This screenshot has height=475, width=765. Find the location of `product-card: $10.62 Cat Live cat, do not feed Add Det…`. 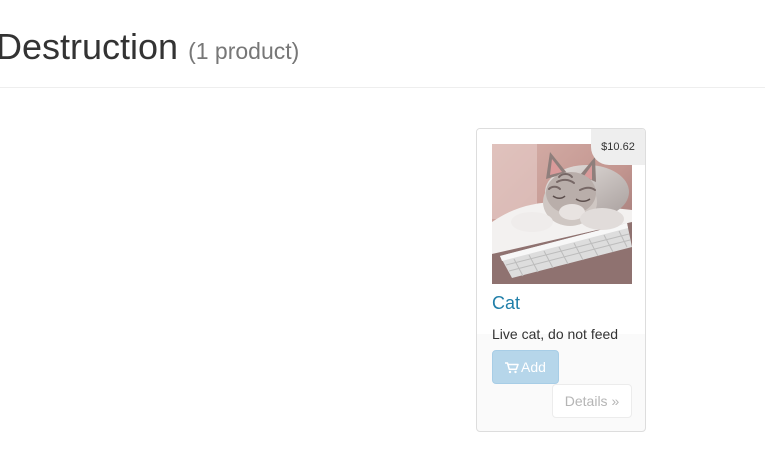

product-card: $10.62 Cat Live cat, do not feed Add Det… is located at coordinates (561, 280).